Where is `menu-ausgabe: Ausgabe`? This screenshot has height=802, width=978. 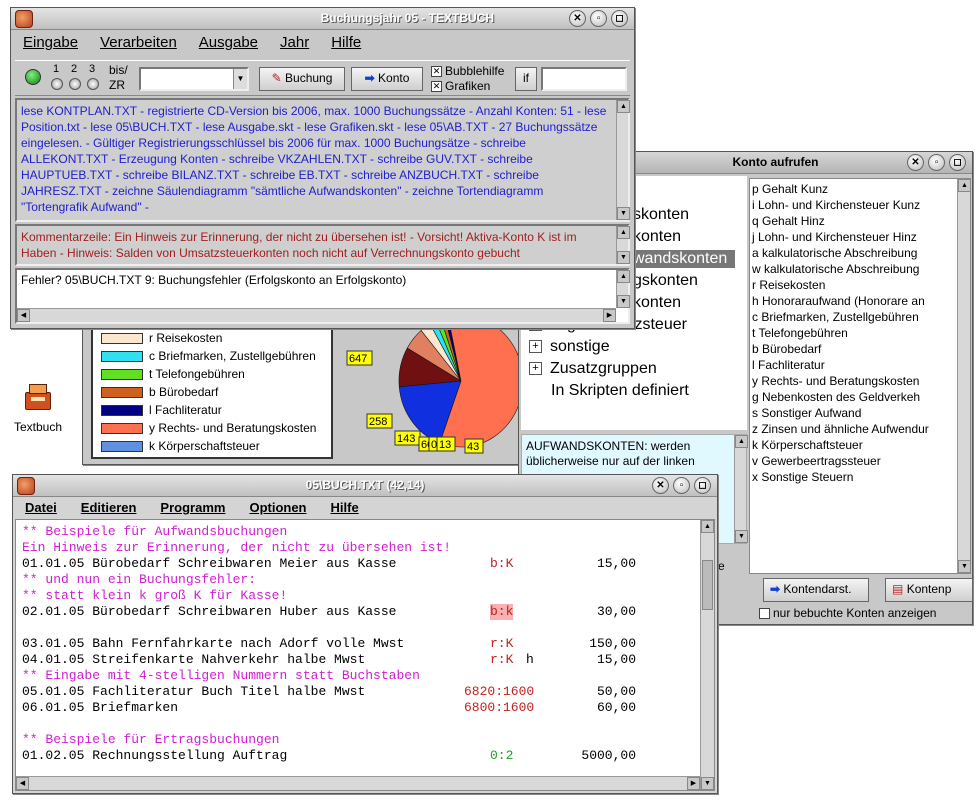 menu-ausgabe: Ausgabe is located at coordinates (228, 42).